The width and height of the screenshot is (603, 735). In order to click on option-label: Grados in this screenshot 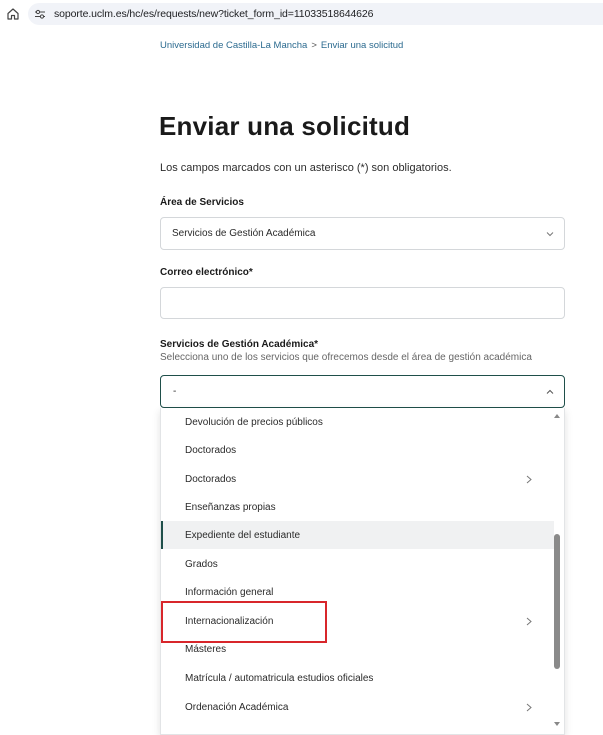, I will do `click(201, 564)`.